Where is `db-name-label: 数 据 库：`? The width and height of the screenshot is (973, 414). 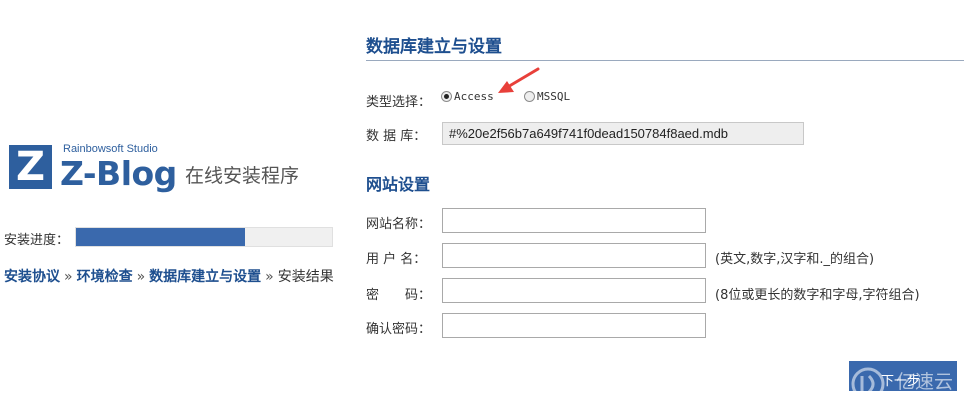
db-name-label: 数 据 库： is located at coordinates (396, 136).